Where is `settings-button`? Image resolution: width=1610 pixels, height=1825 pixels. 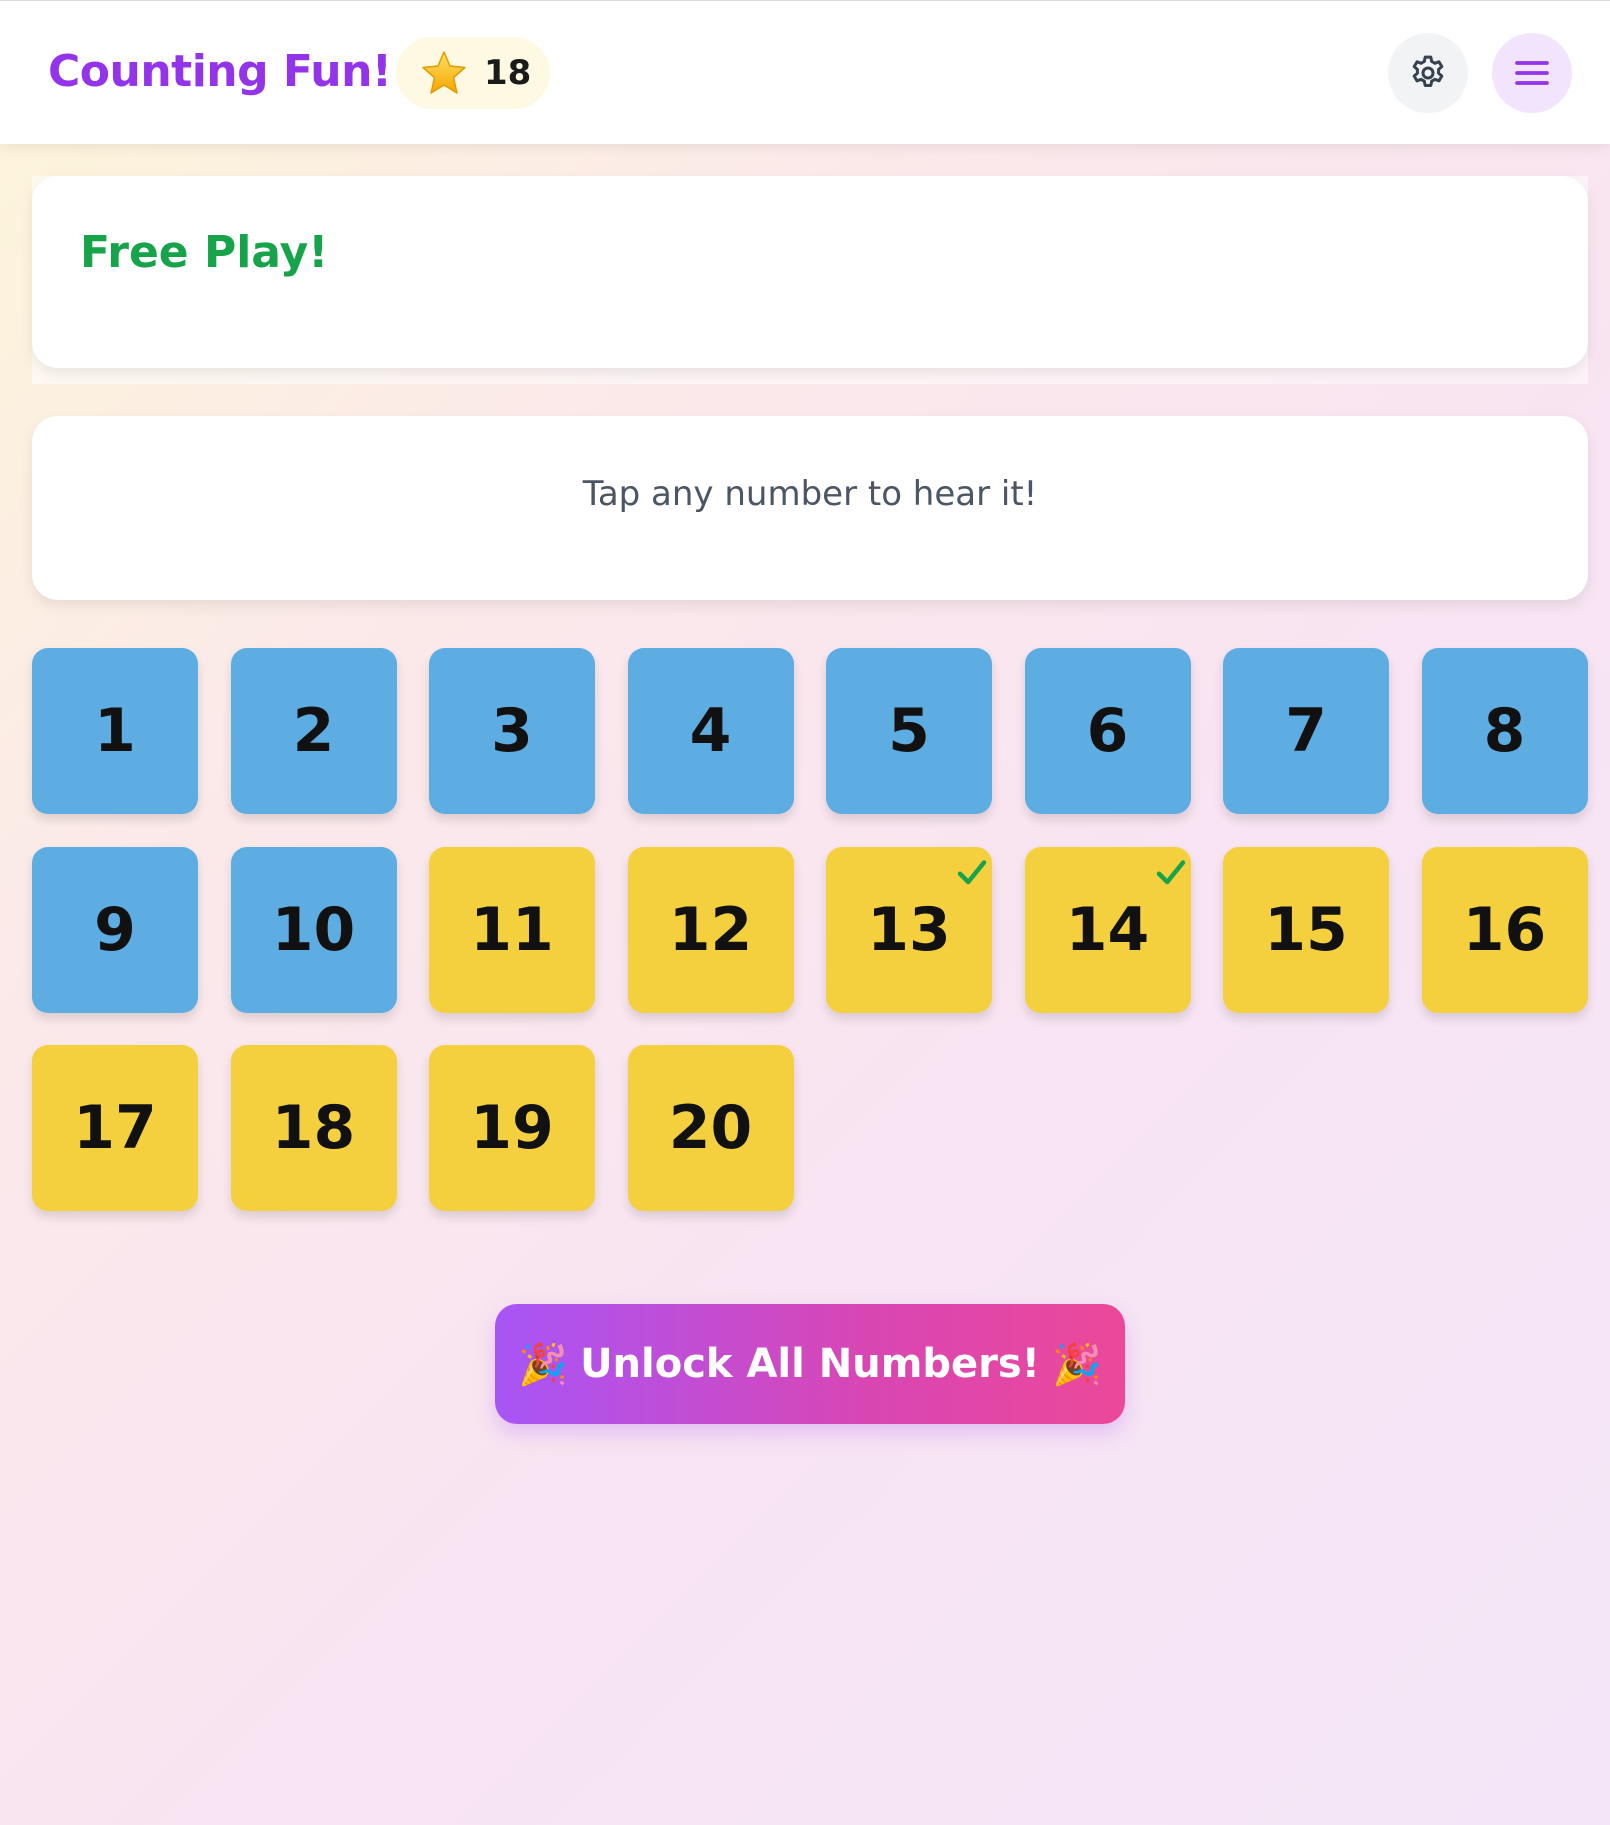 settings-button is located at coordinates (1428, 73).